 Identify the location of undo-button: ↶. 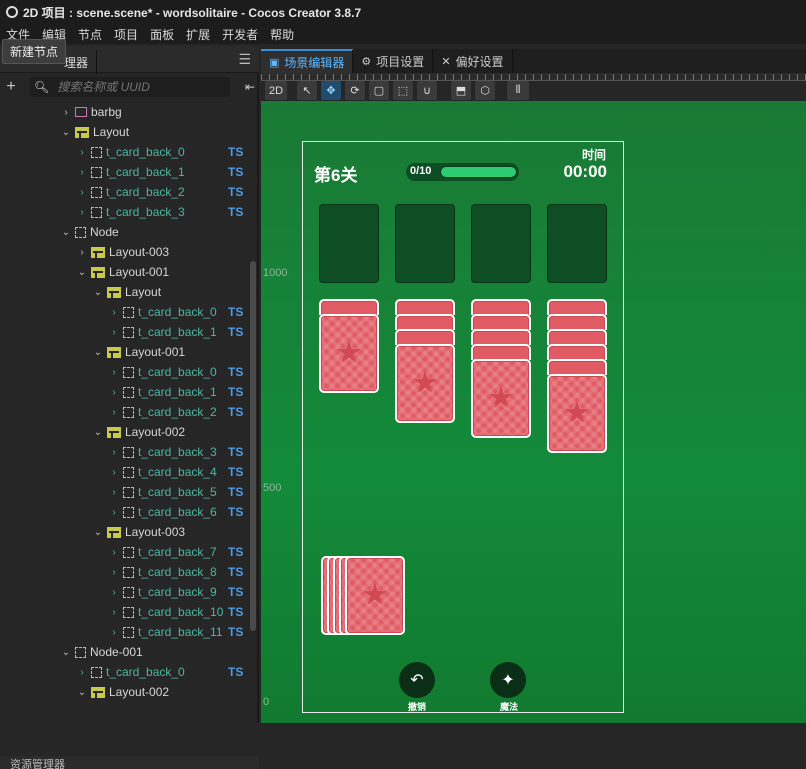
(417, 680).